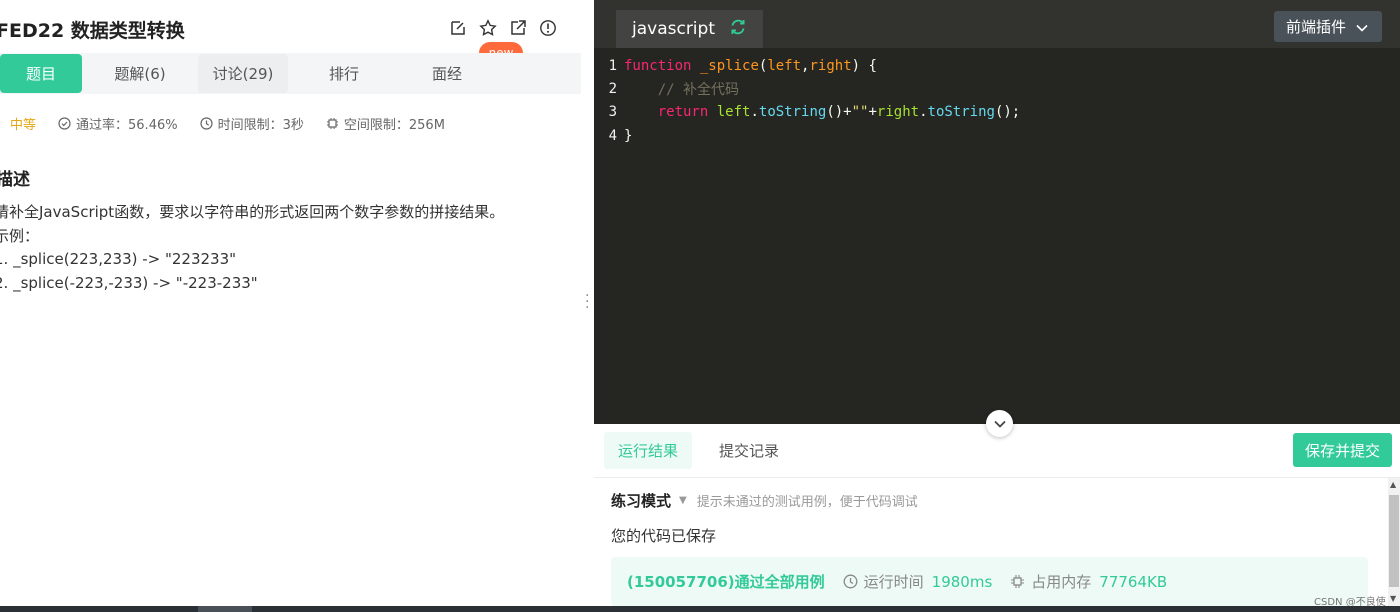 This screenshot has width=1400, height=612. I want to click on problem-tabs: 题目 题解(6) 讨论(29) 排行 面经, so click(290, 73).